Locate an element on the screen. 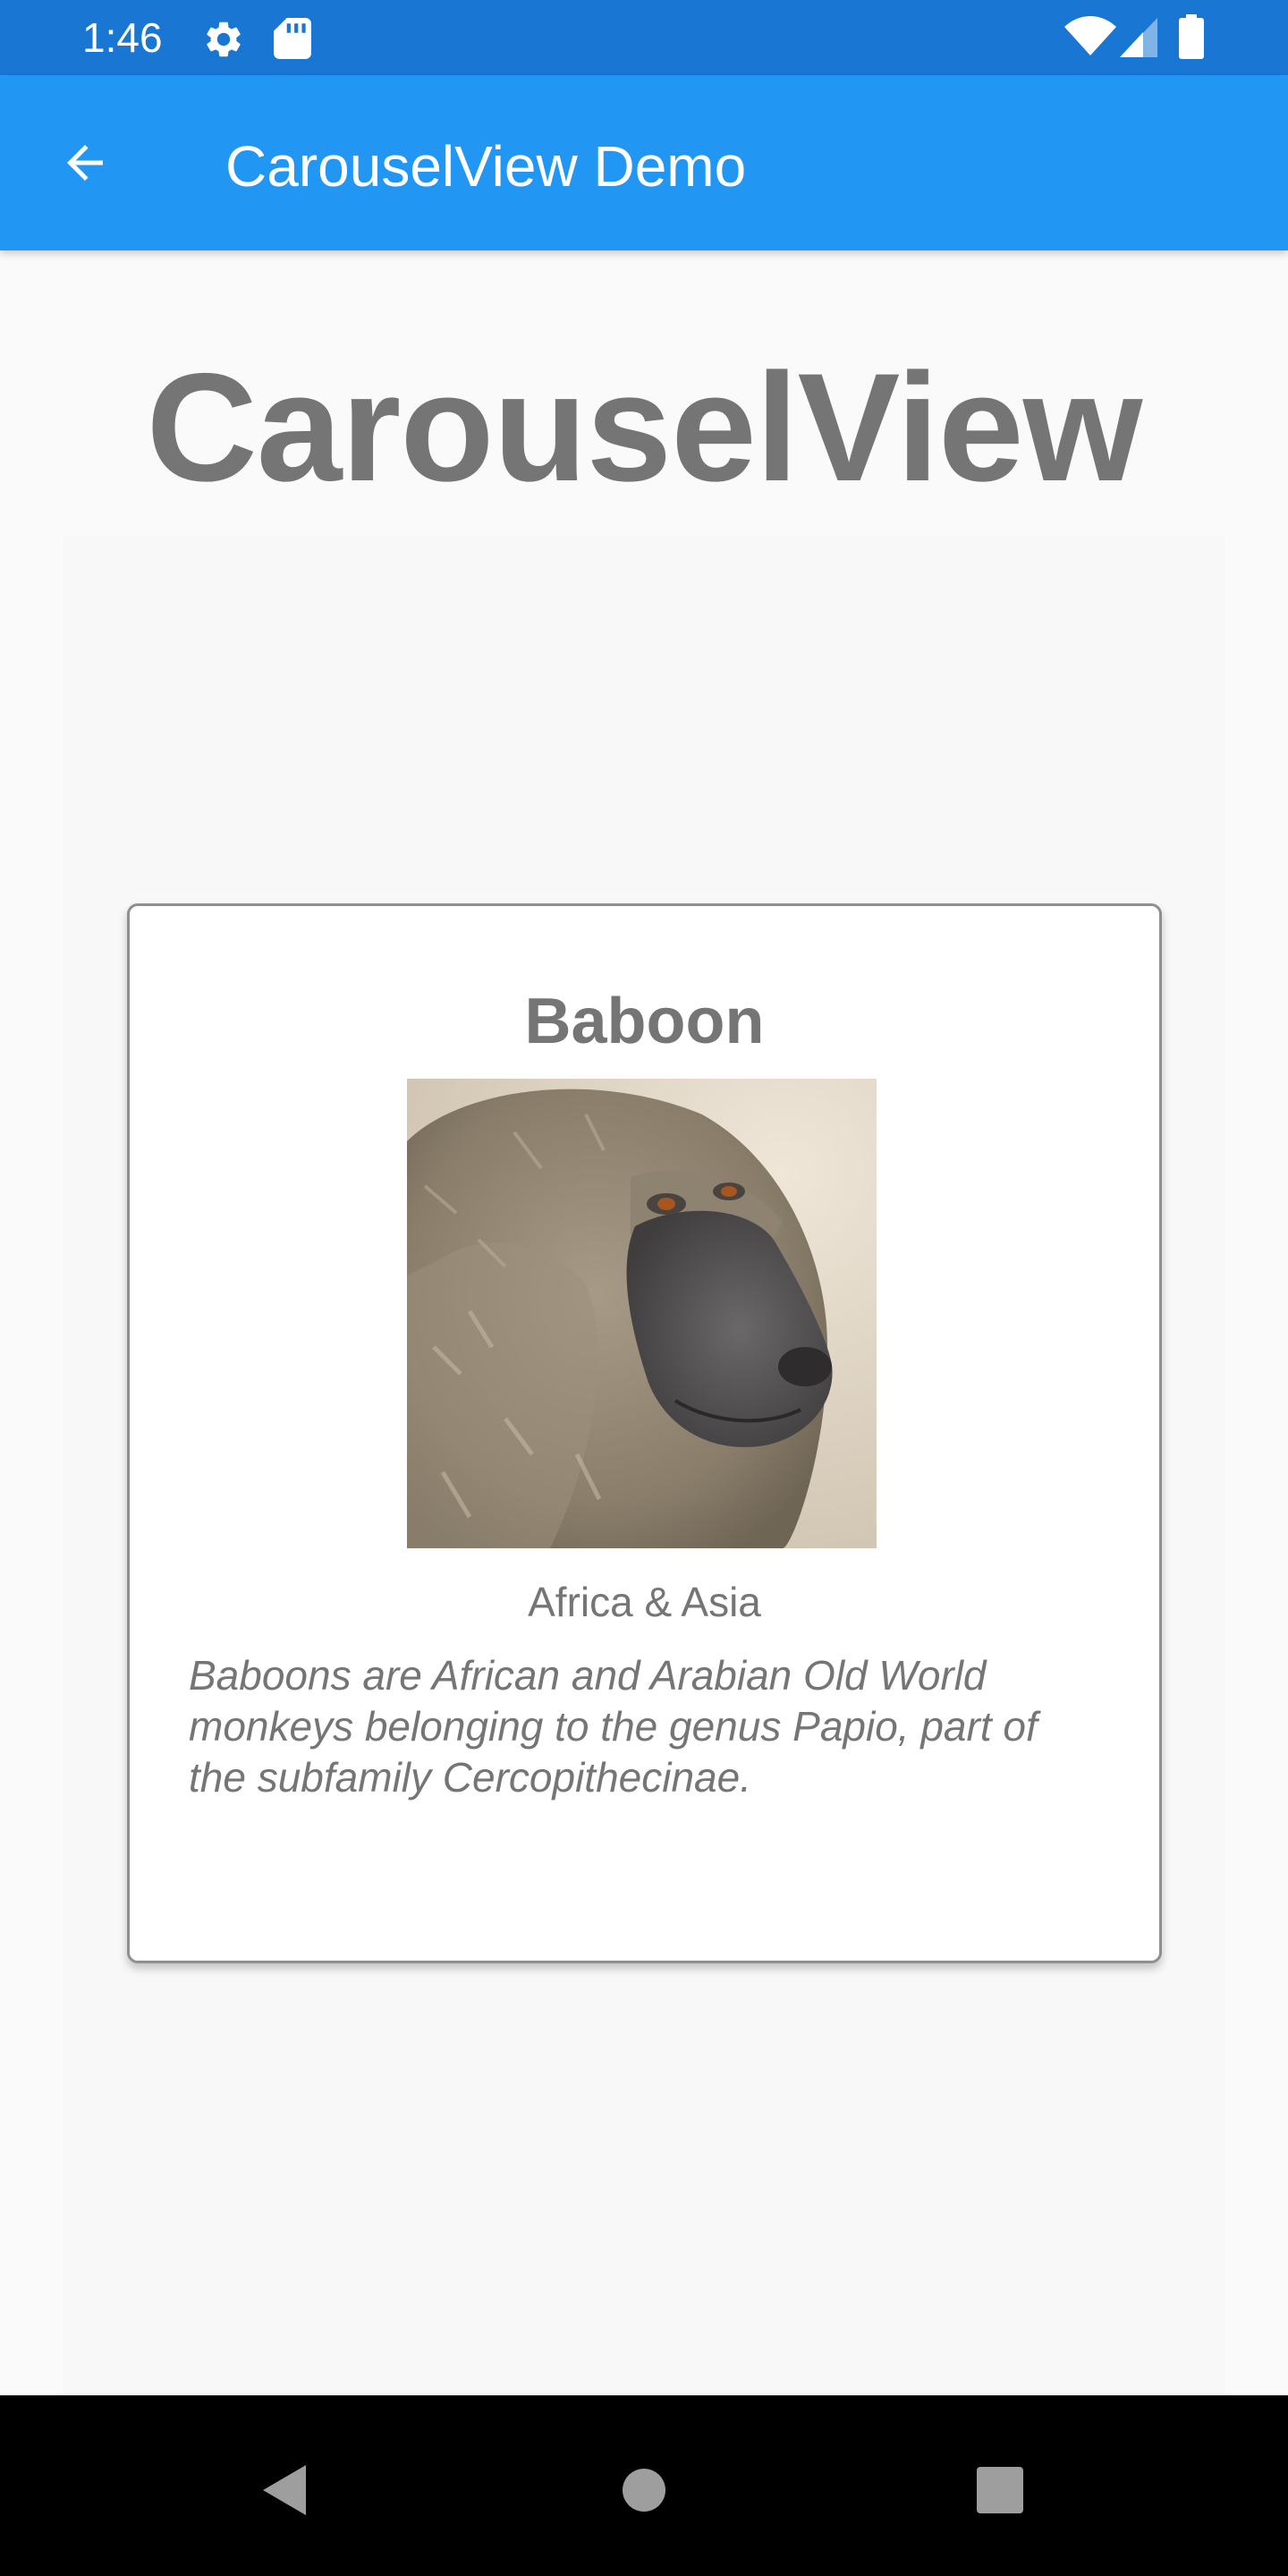 Image resolution: width=1288 pixels, height=2576 pixels. back-triangle-icon is located at coordinates (284, 2490).